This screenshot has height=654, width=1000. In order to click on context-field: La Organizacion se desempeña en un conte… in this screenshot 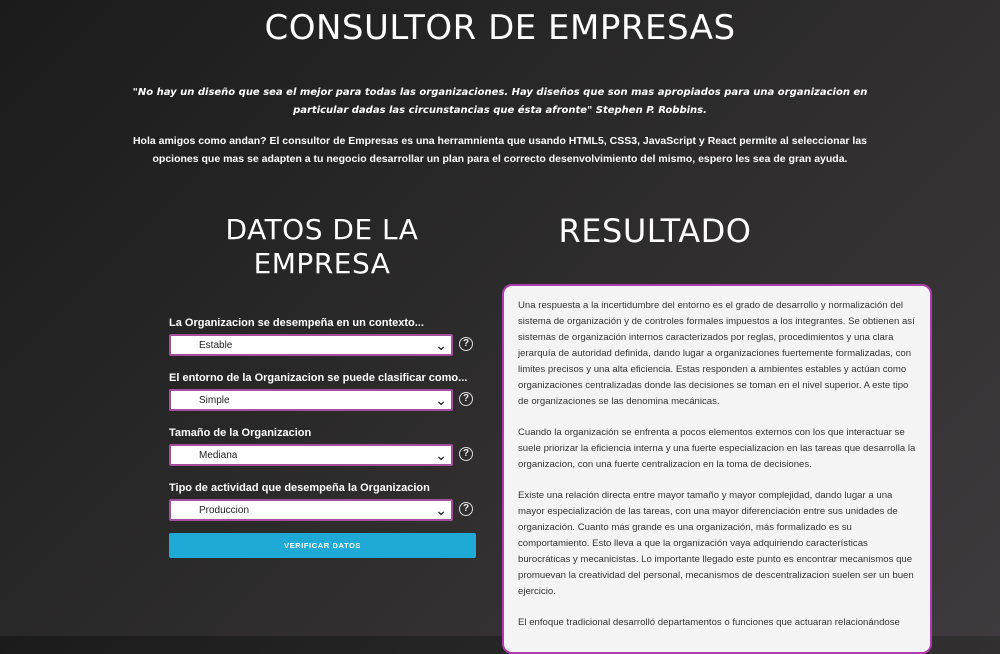, I will do `click(329, 342)`.